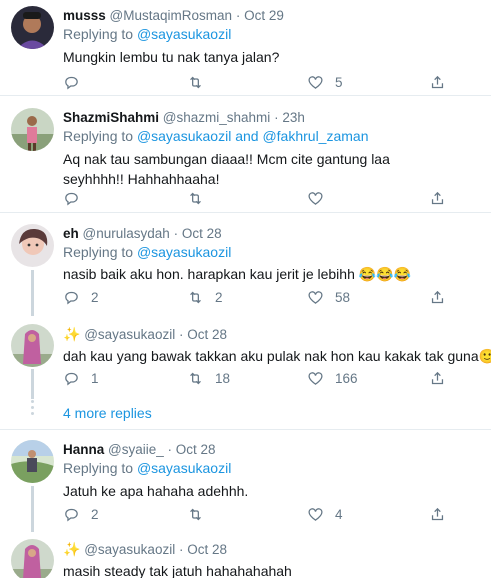  I want to click on reply-button: 1, so click(81, 378).